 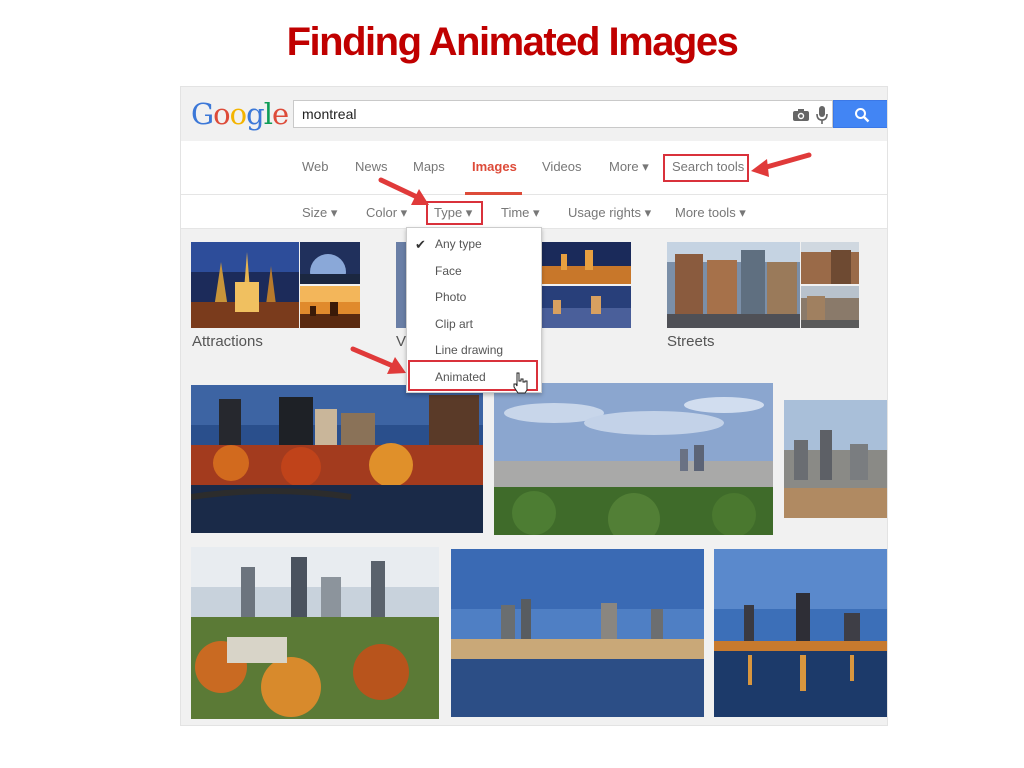 What do you see at coordinates (371, 166) in the screenshot?
I see `tab-news: News` at bounding box center [371, 166].